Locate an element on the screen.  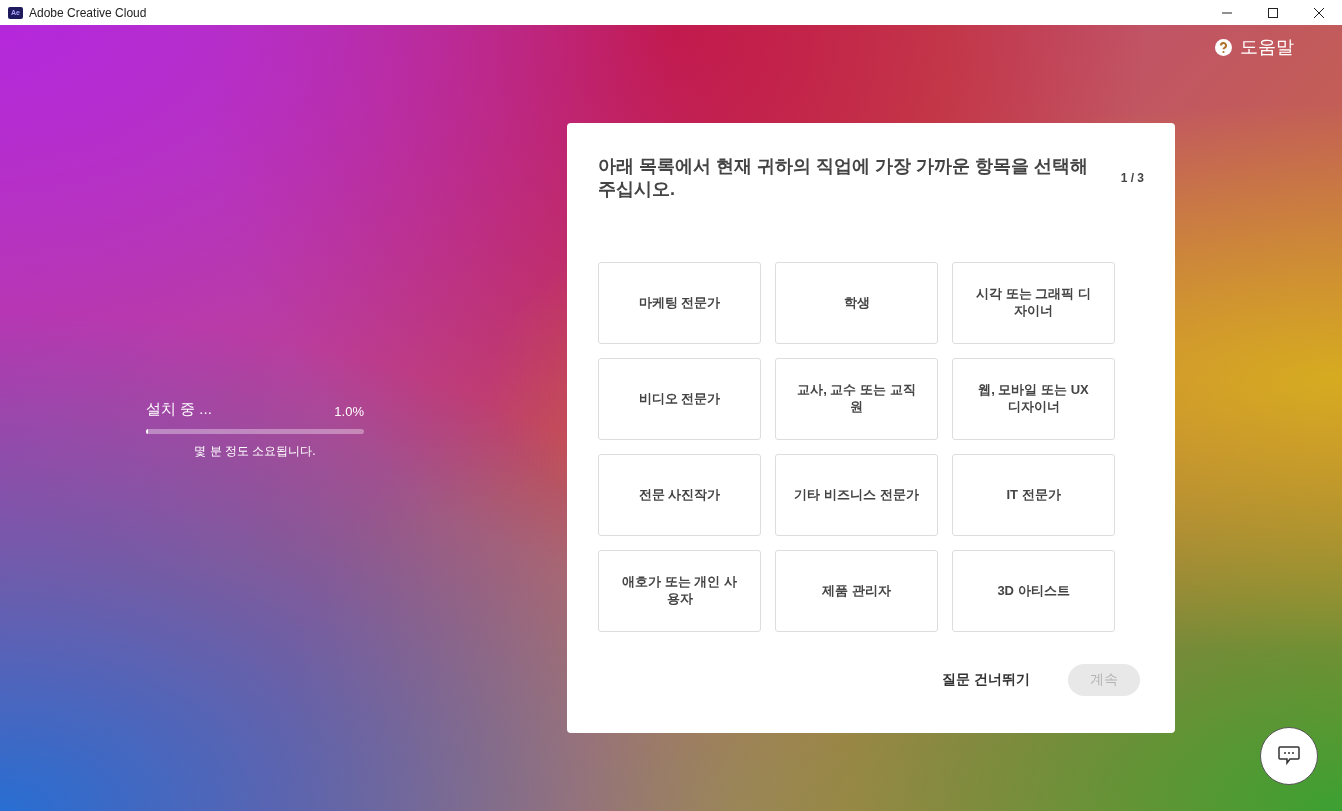
close-icon is located at coordinates (1319, 12).